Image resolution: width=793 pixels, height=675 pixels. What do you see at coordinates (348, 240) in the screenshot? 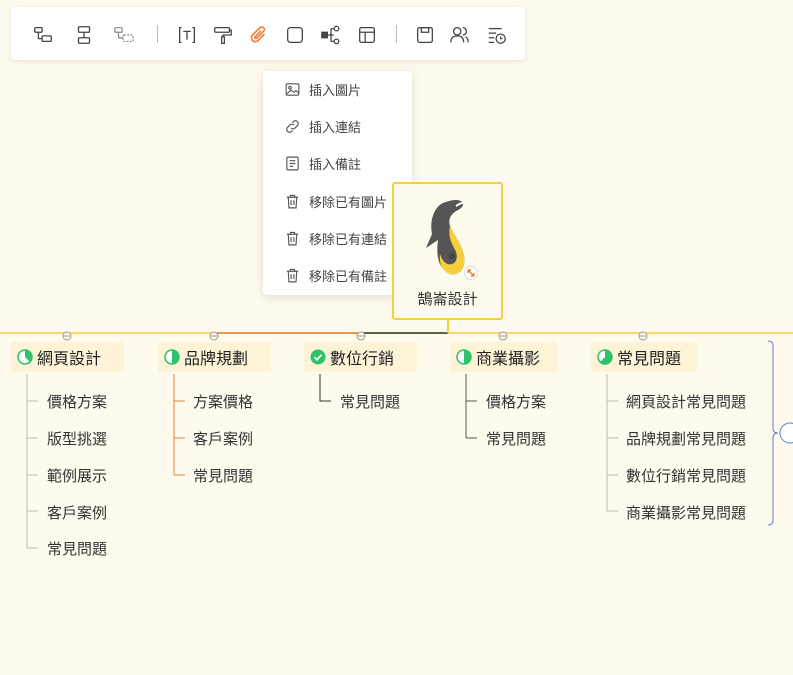
I see `menu-item-label: 移除已有連結` at bounding box center [348, 240].